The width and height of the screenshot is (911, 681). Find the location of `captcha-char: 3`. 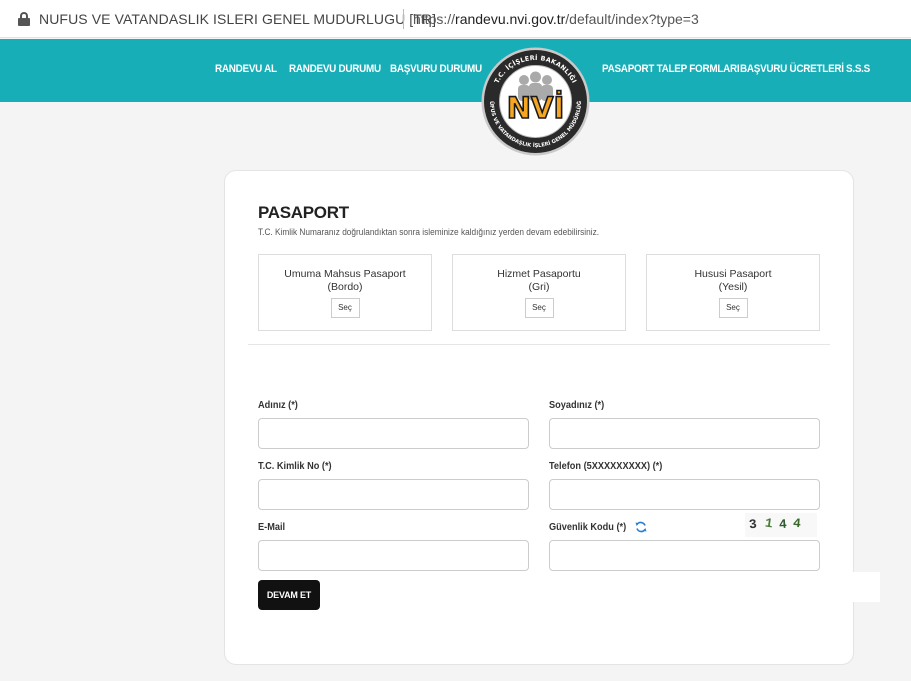

captcha-char: 3 is located at coordinates (753, 524).